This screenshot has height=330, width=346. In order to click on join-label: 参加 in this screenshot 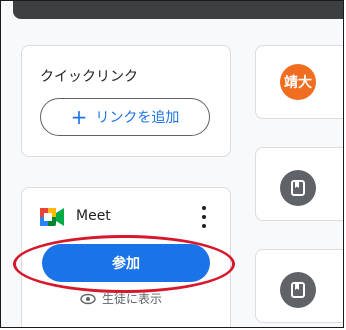, I will do `click(126, 264)`.